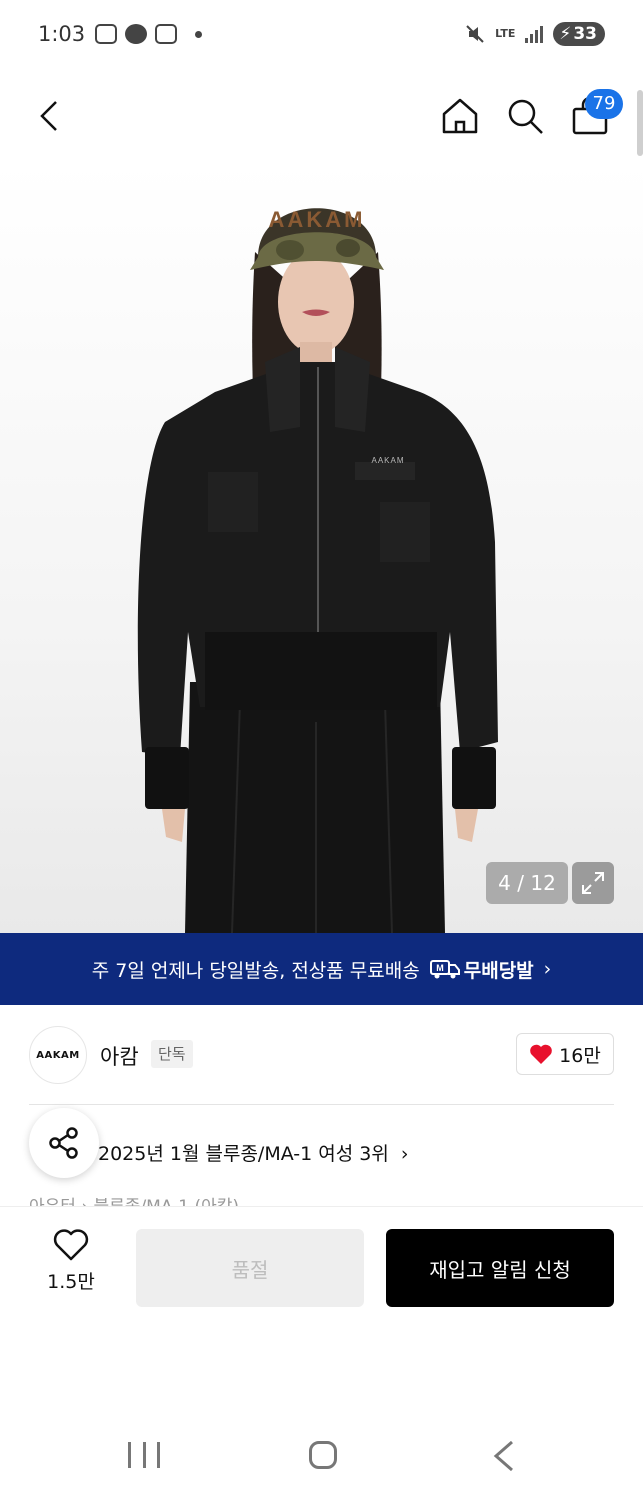  What do you see at coordinates (255, 970) in the screenshot?
I see `shipping-banner-text: 주 7일 언제나 당일발송, 전상품 무료배송` at bounding box center [255, 970].